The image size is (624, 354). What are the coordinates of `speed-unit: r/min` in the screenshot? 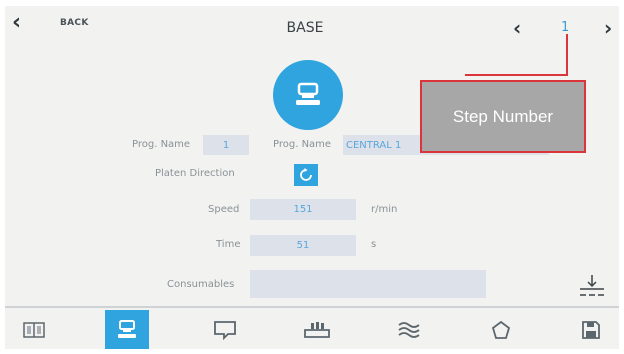 It's located at (384, 209).